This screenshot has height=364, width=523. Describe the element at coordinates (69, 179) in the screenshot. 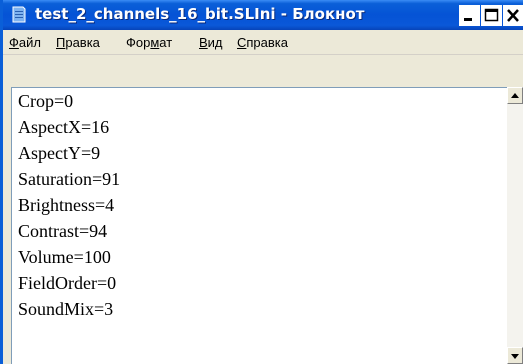

I see `text-line: Saturation=91` at that location.